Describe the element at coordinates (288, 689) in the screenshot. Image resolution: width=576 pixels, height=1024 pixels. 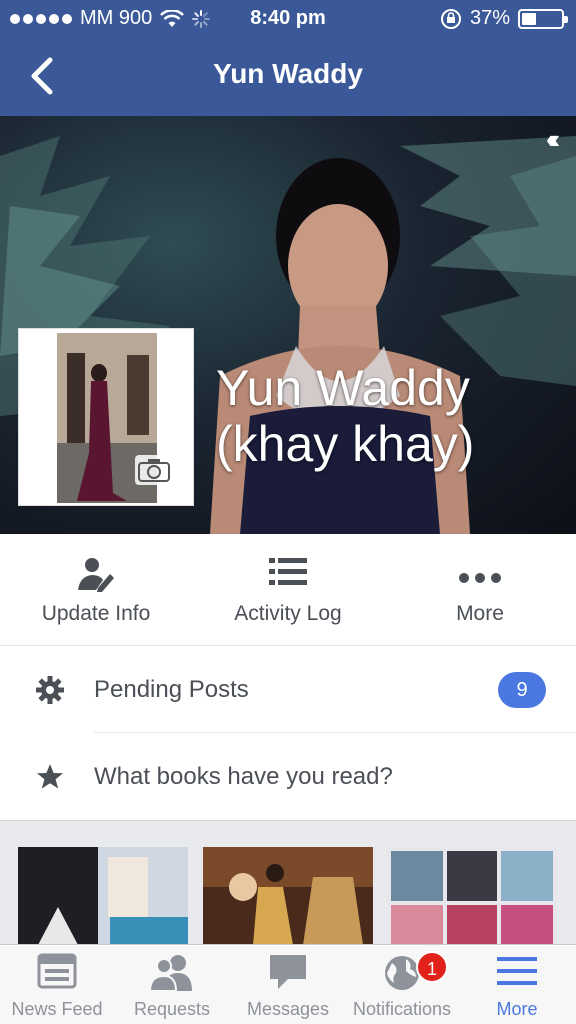
I see `pending-posts-row: Pending Posts 9` at that location.